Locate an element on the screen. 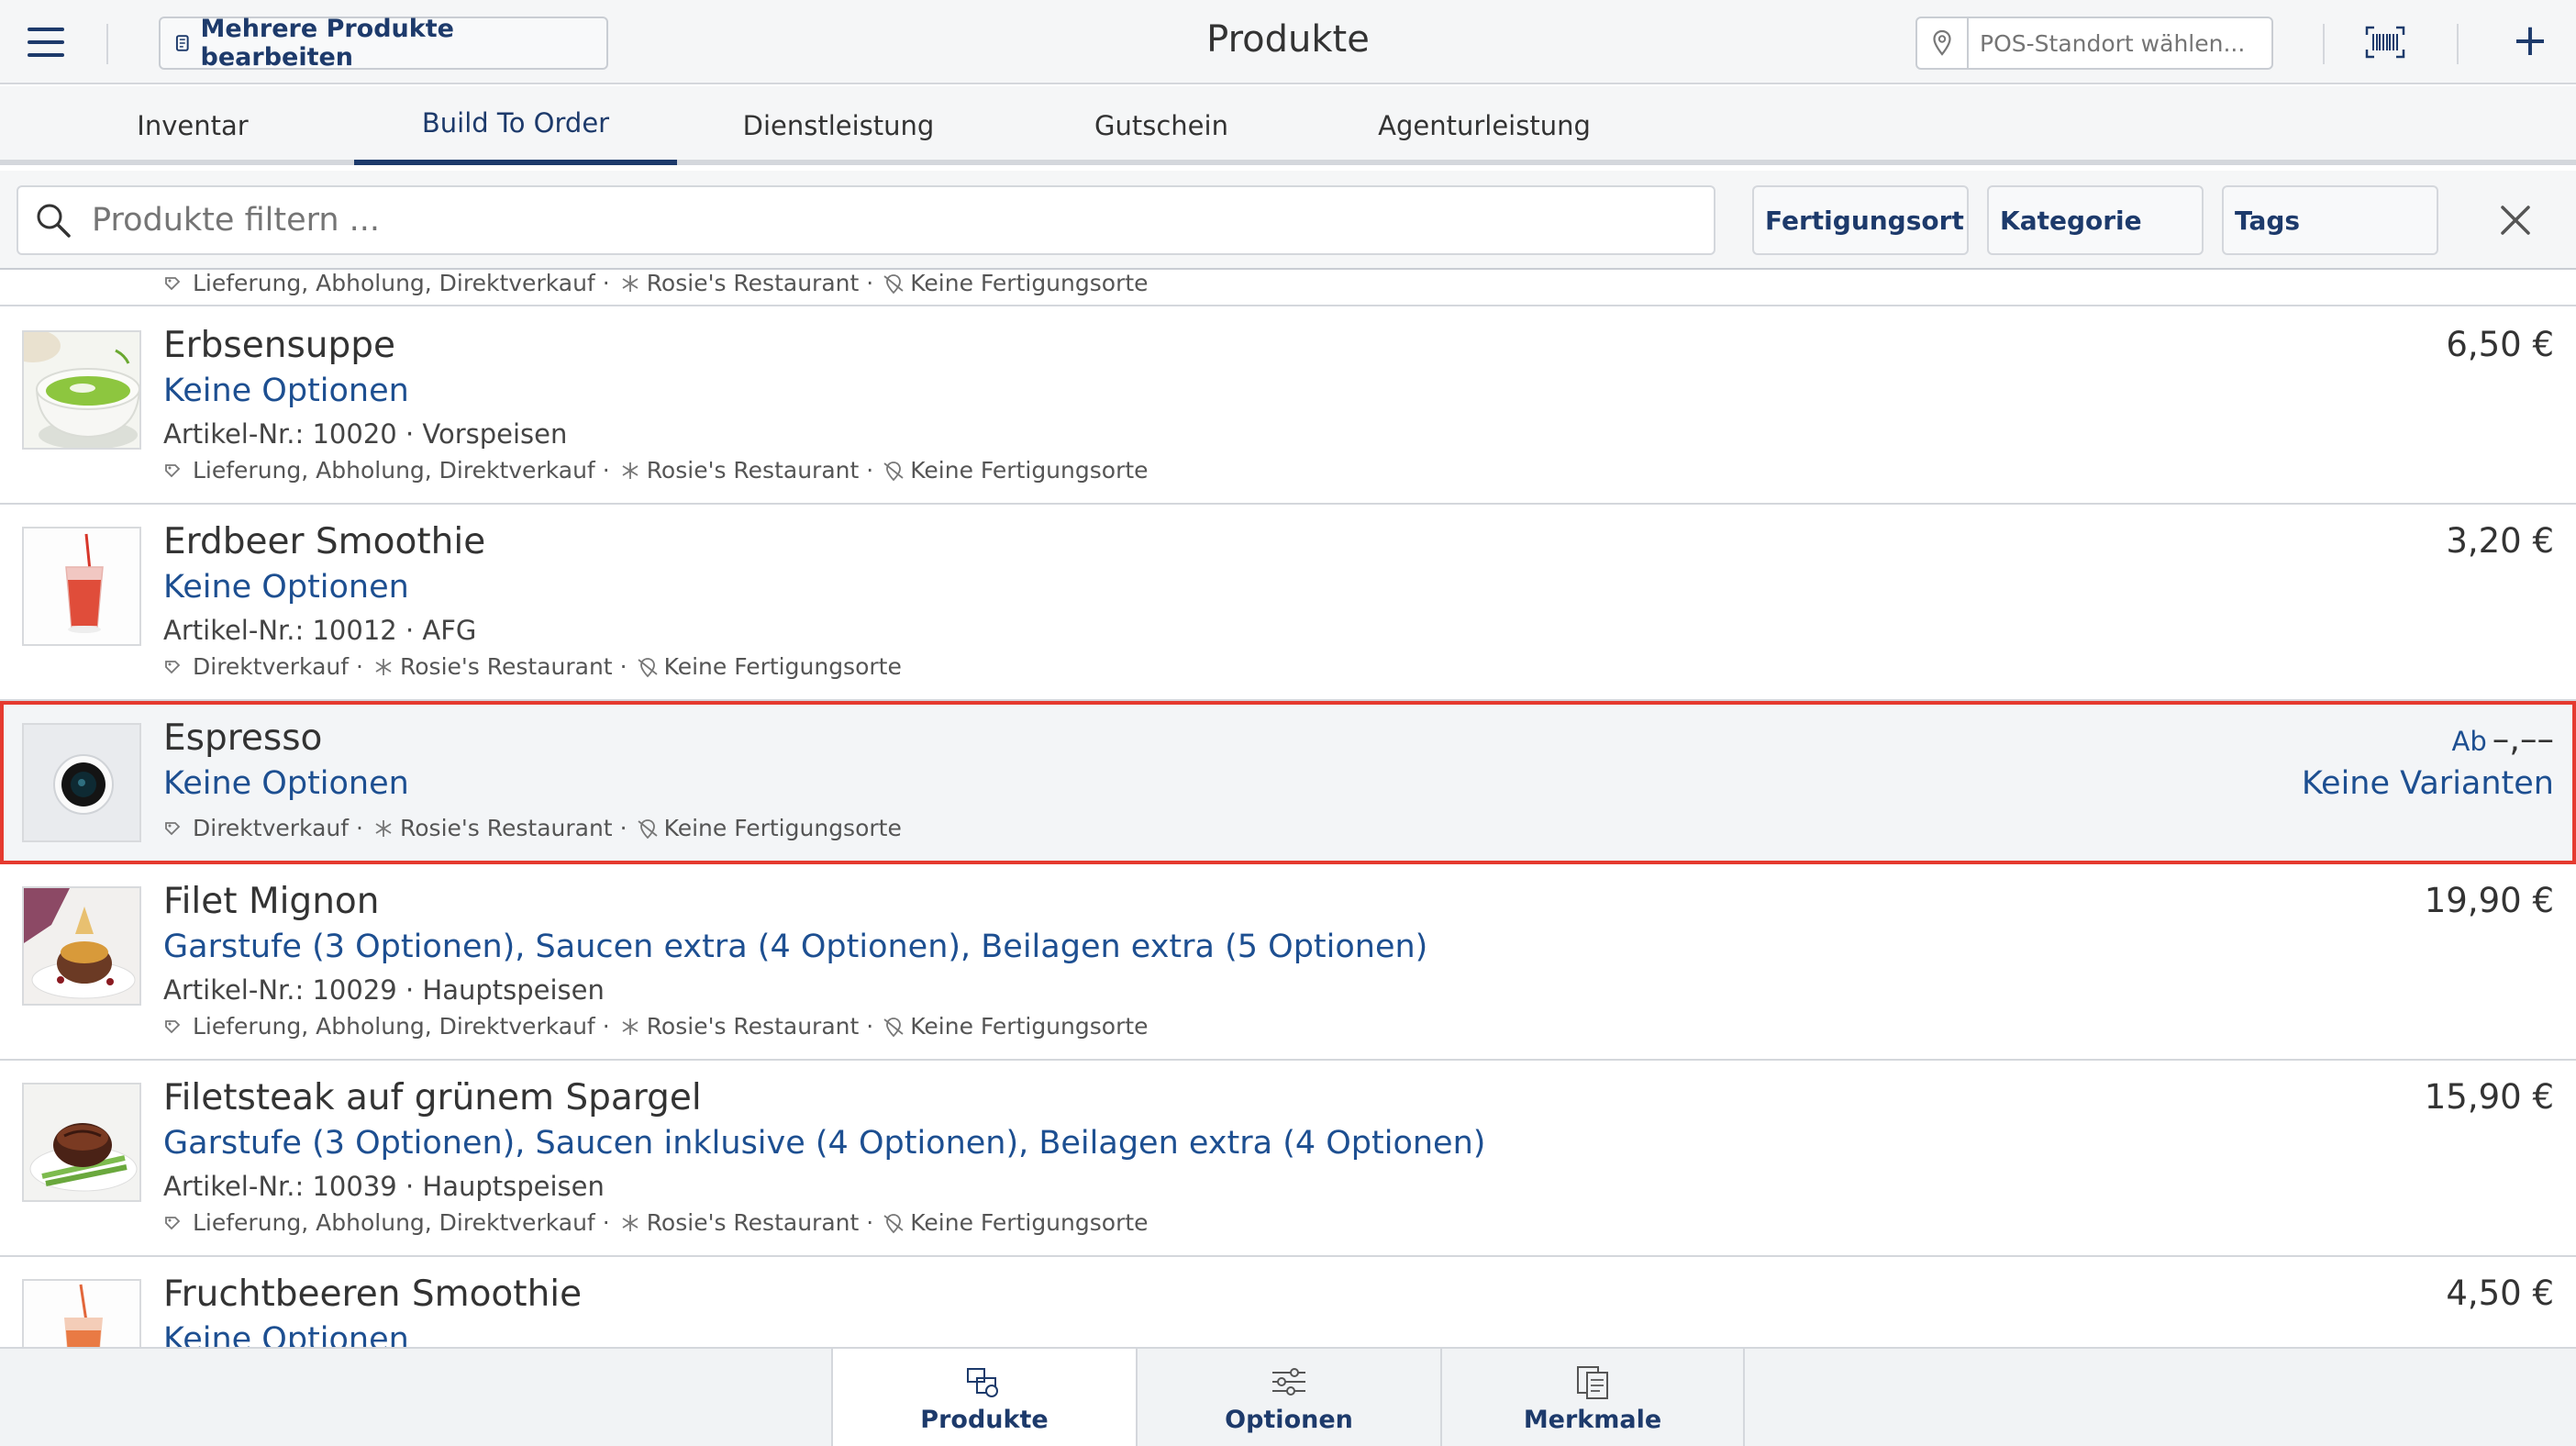  bottom-nav-produkte: Produkte is located at coordinates (983, 1397).